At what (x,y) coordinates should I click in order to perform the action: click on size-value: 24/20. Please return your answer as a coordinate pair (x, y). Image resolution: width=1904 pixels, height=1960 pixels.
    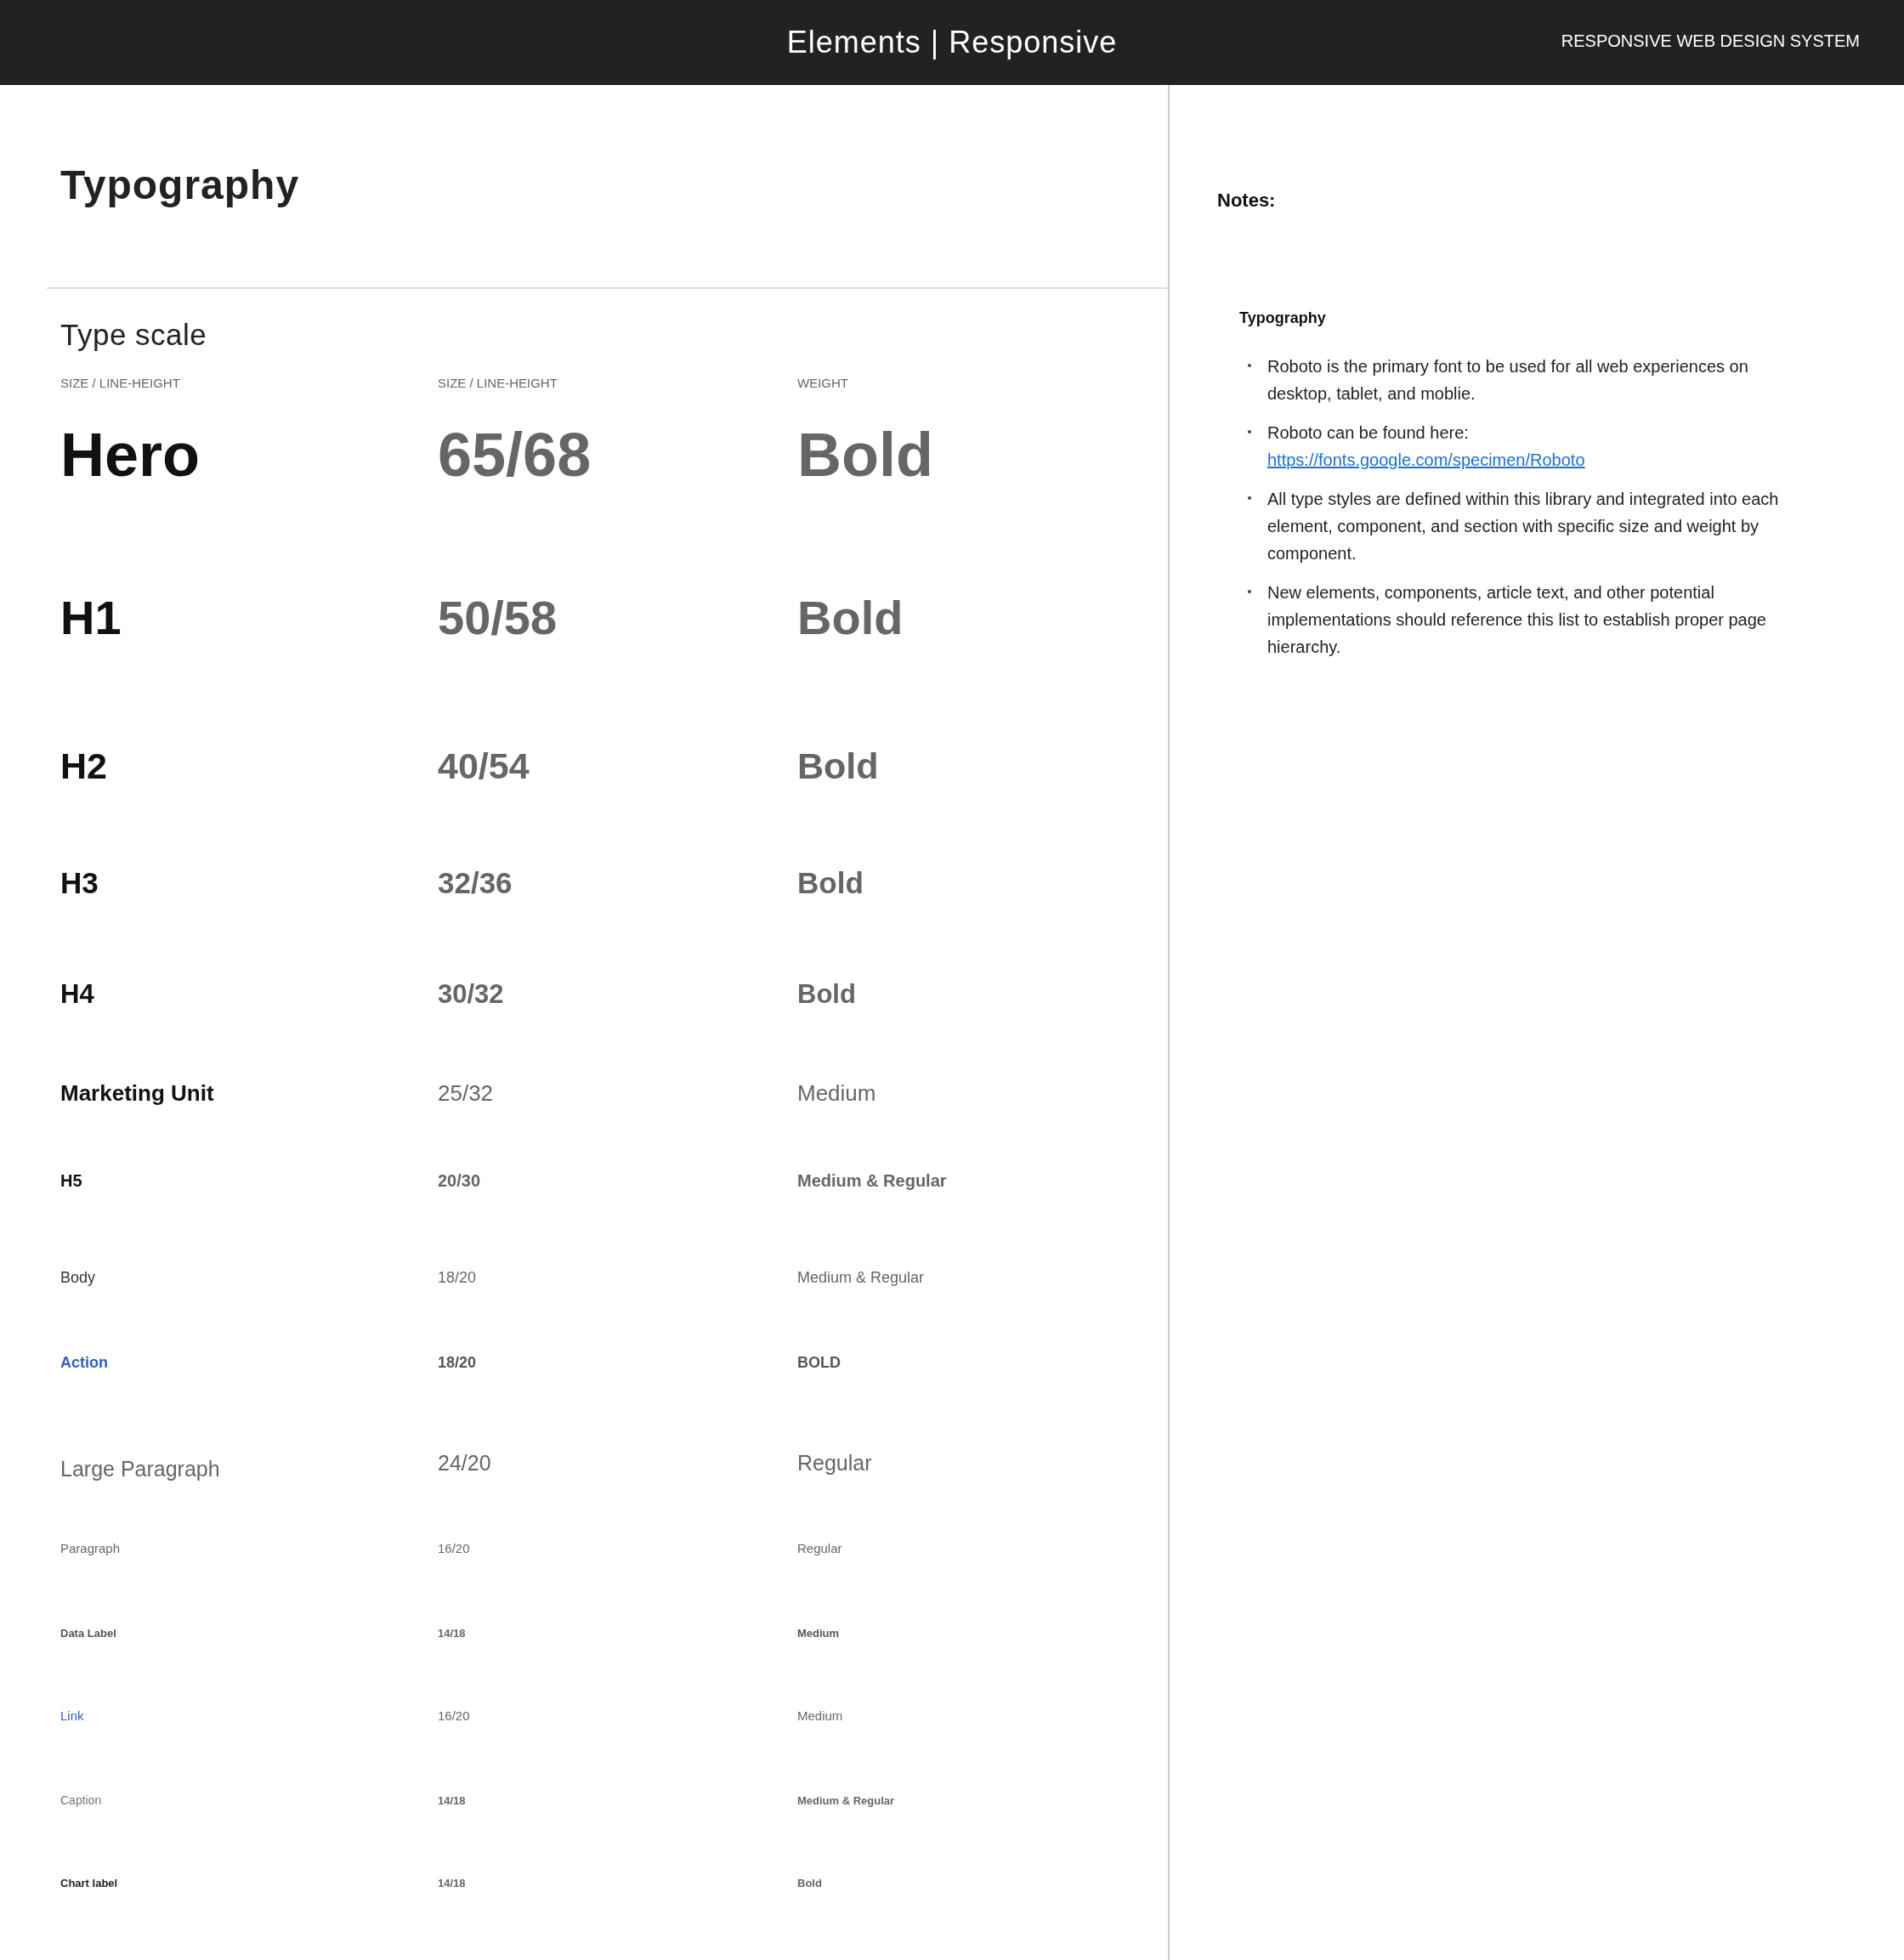
    Looking at the image, I should click on (465, 1463).